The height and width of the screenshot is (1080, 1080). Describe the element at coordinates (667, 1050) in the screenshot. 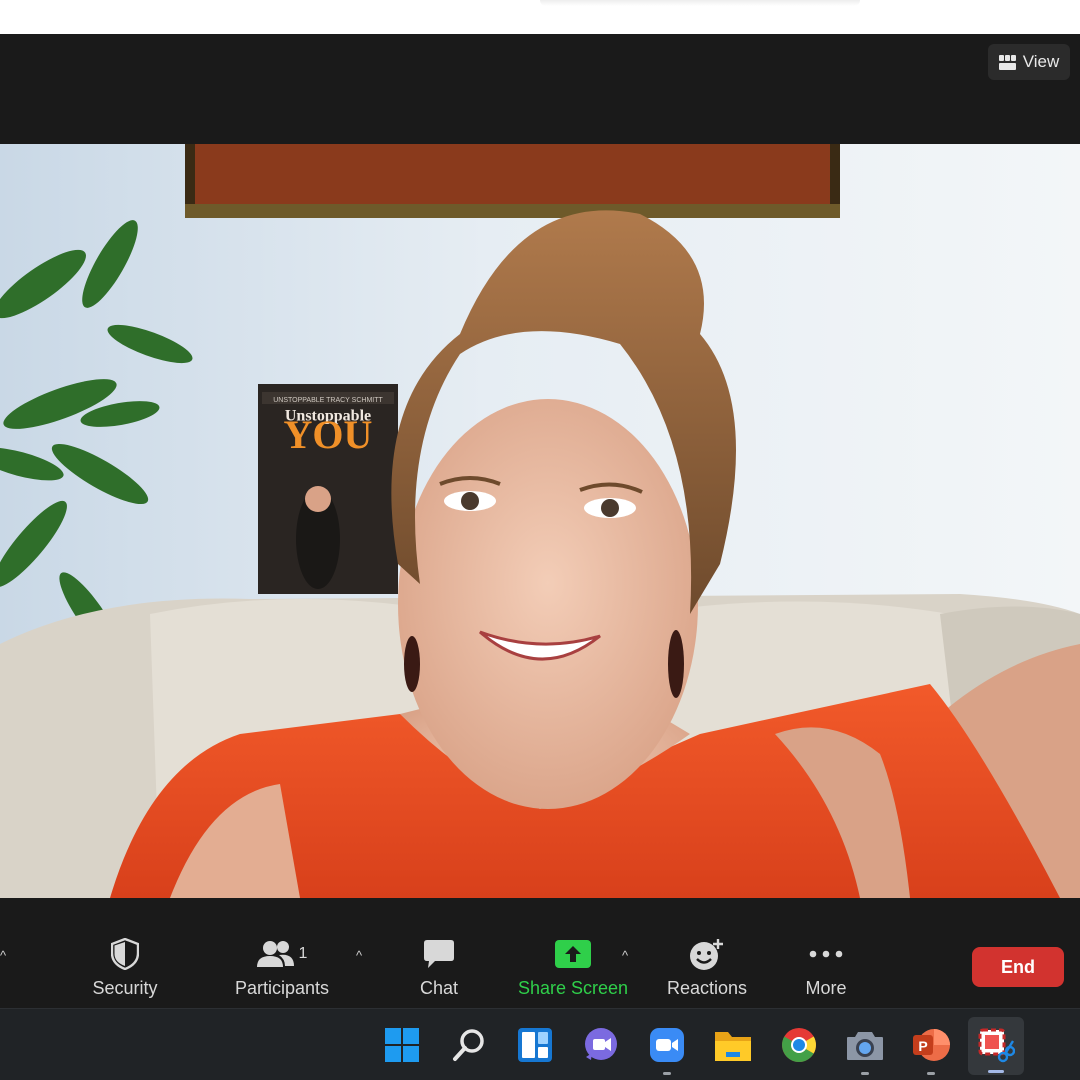

I see `zoom-icon` at that location.